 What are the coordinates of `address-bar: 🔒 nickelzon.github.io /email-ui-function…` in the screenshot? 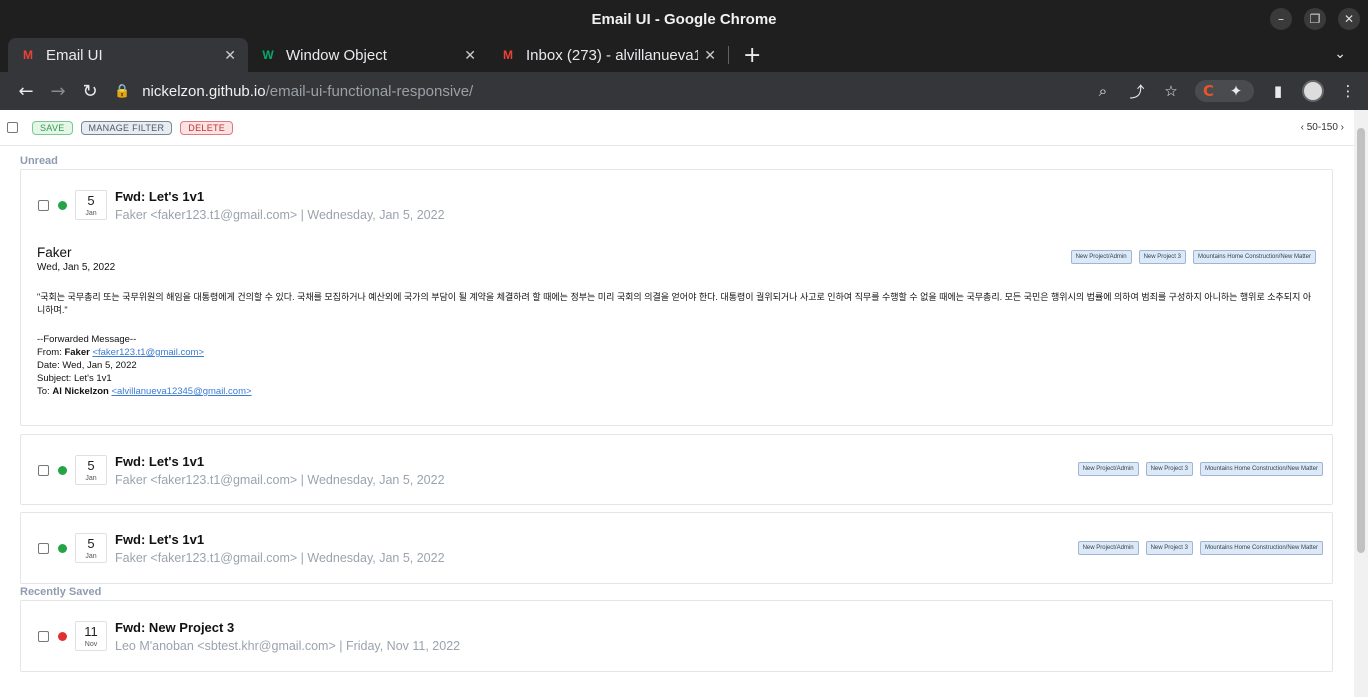 It's located at (603, 91).